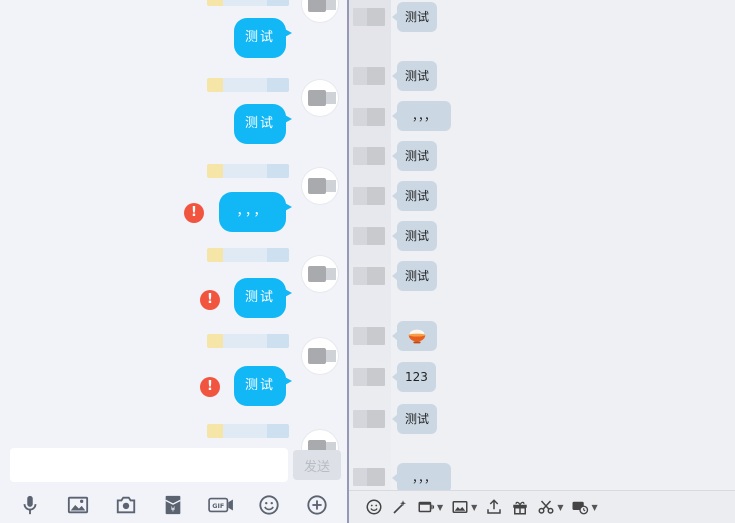 This screenshot has height=523, width=735. I want to click on red-envelope-icon: ¥, so click(173, 505).